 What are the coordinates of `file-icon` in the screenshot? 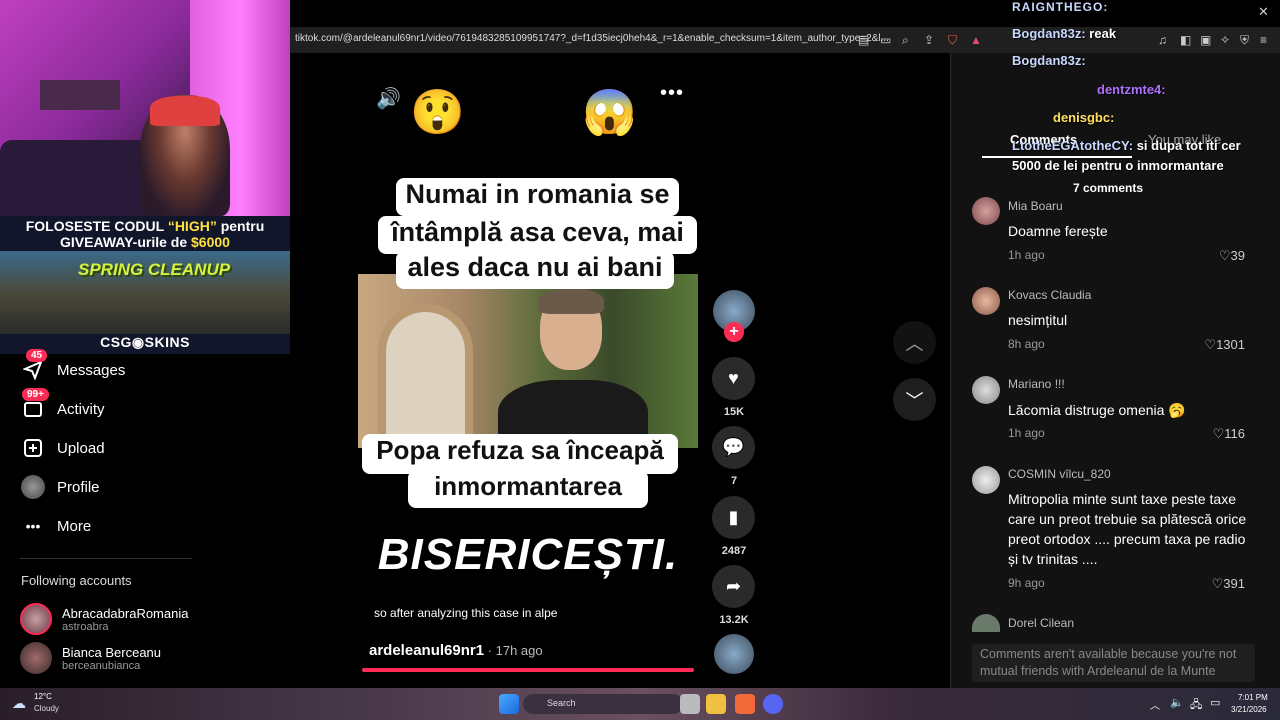 It's located at (690, 704).